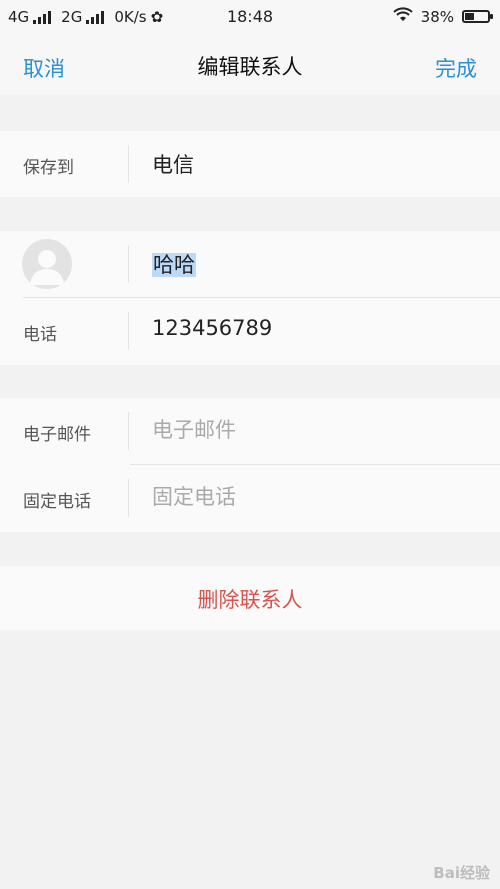  I want to click on phone-row: 电话 123456789, so click(250, 331).